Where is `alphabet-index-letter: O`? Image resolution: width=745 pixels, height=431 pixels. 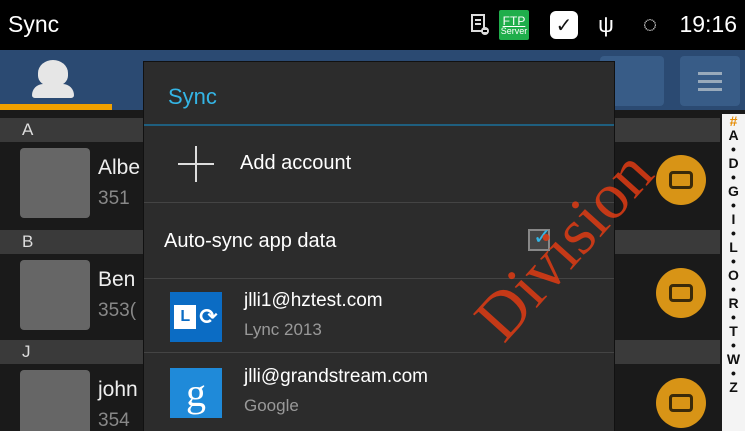 alphabet-index-letter: O is located at coordinates (733, 275).